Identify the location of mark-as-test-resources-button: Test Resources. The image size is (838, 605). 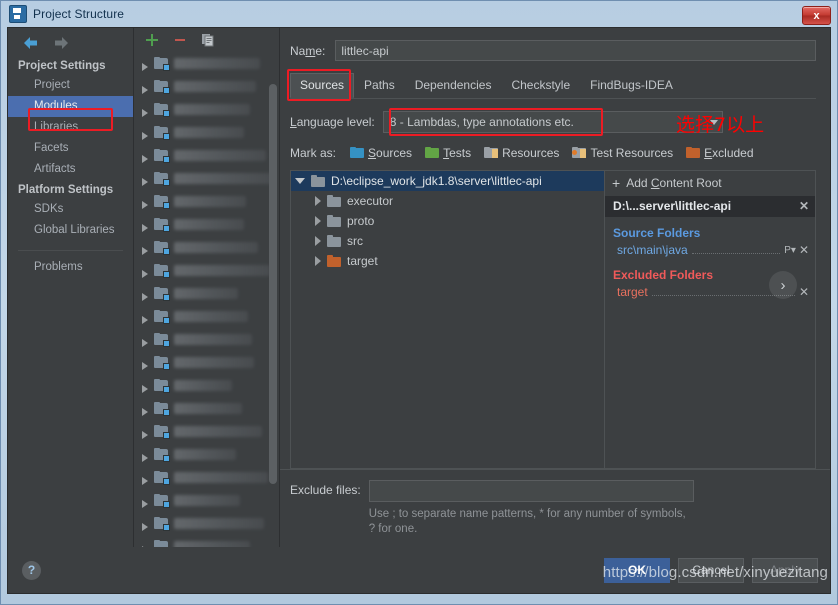
(622, 153).